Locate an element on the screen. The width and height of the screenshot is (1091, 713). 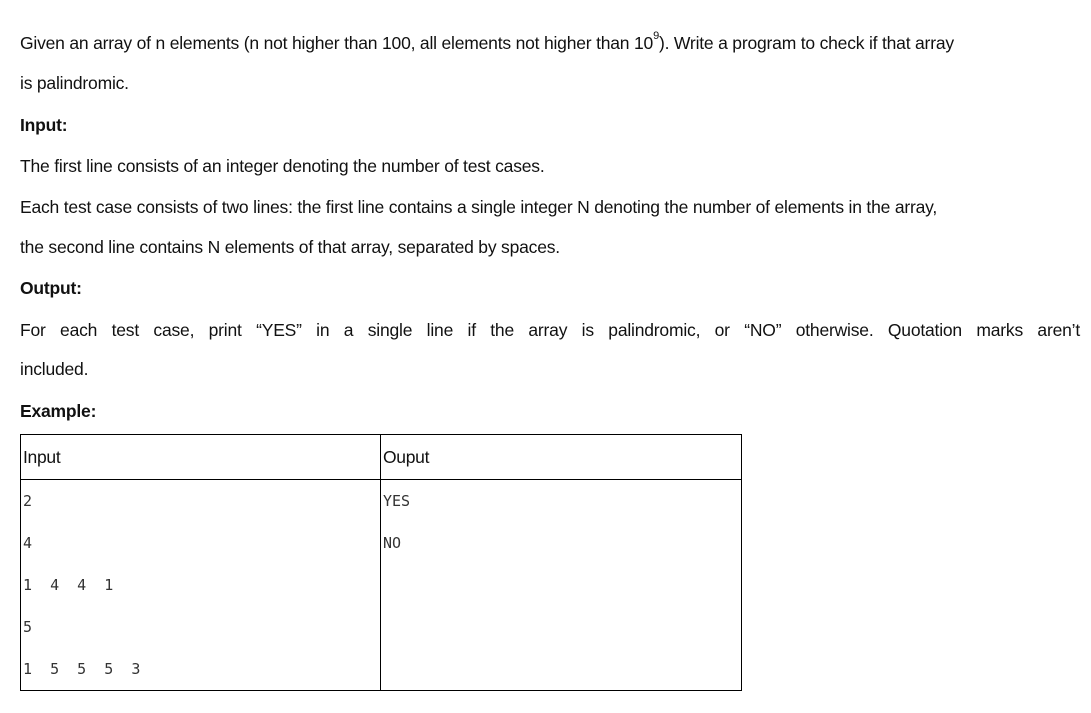
table-row: 1 5 5 5 3 is located at coordinates (381, 669).